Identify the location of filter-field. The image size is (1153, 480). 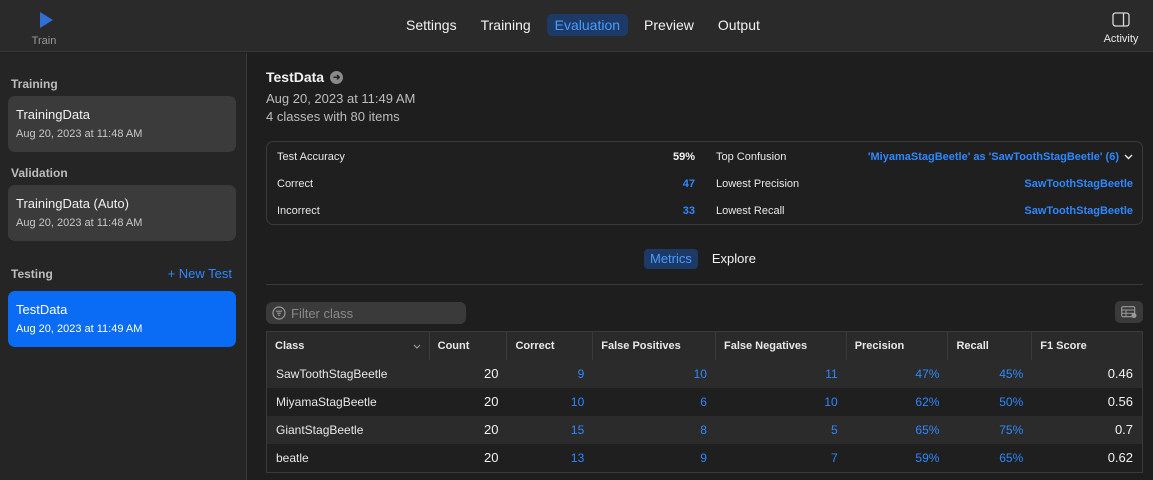
(366, 313).